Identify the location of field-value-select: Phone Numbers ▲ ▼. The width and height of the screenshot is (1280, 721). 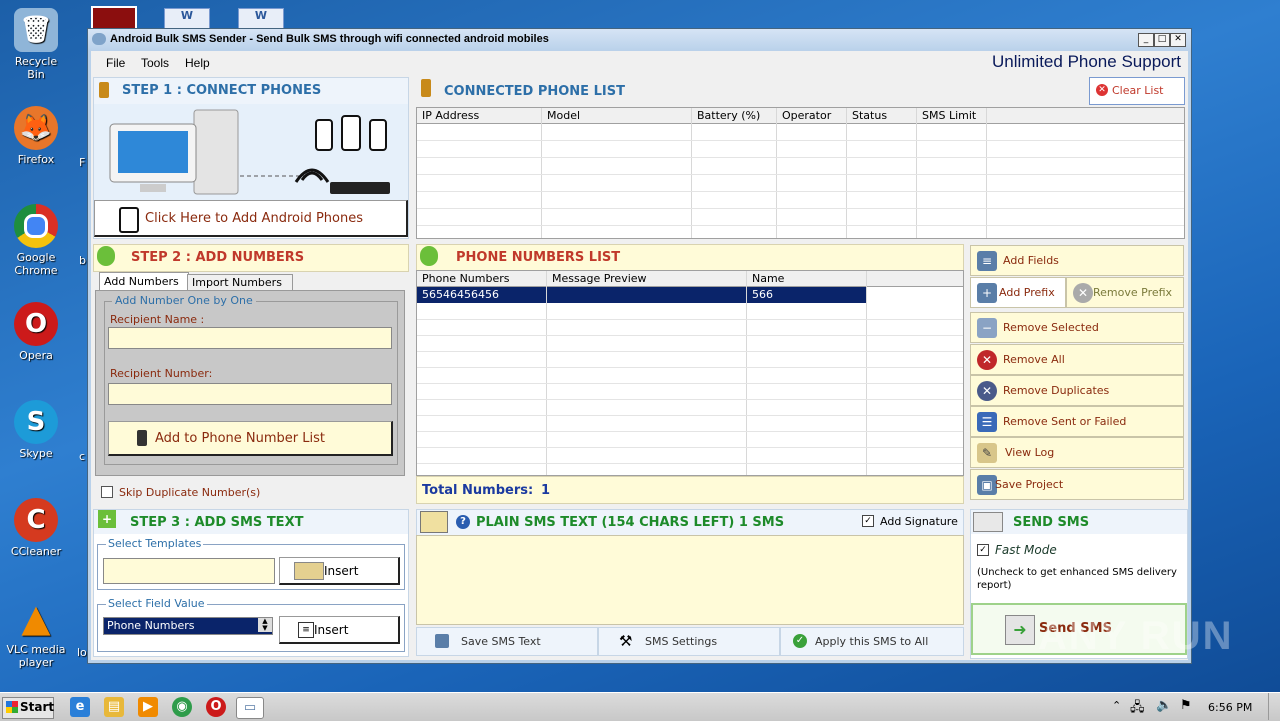
(188, 626).